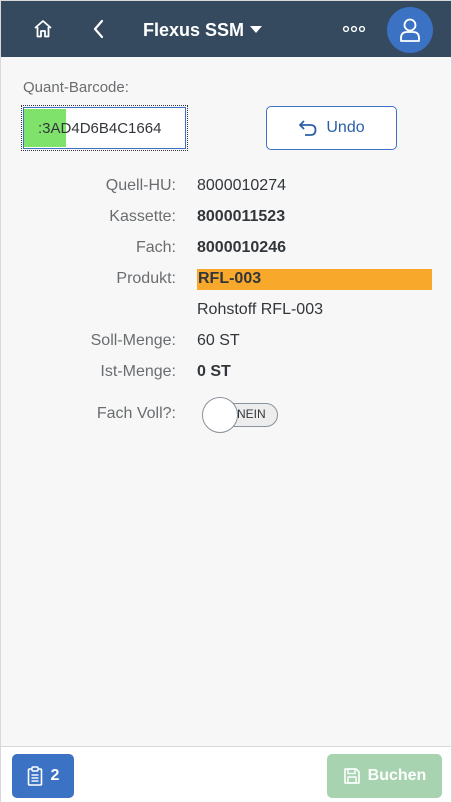 This screenshot has width=452, height=802. I want to click on shell-bar: Flexus SSM, so click(226, 29).